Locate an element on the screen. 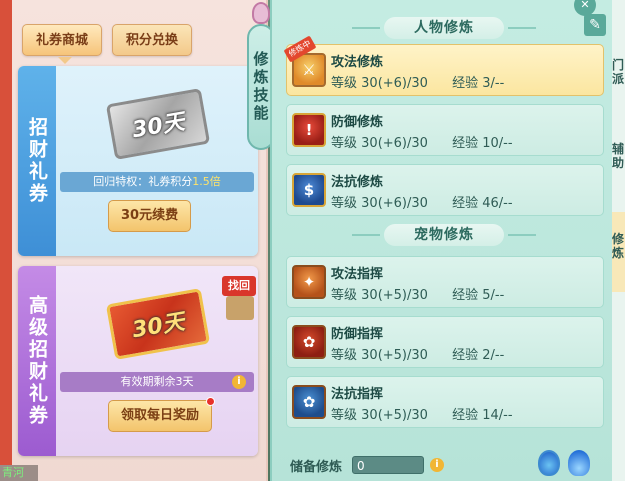  tab-voucher-mall: 礼券商城 is located at coordinates (62, 40).